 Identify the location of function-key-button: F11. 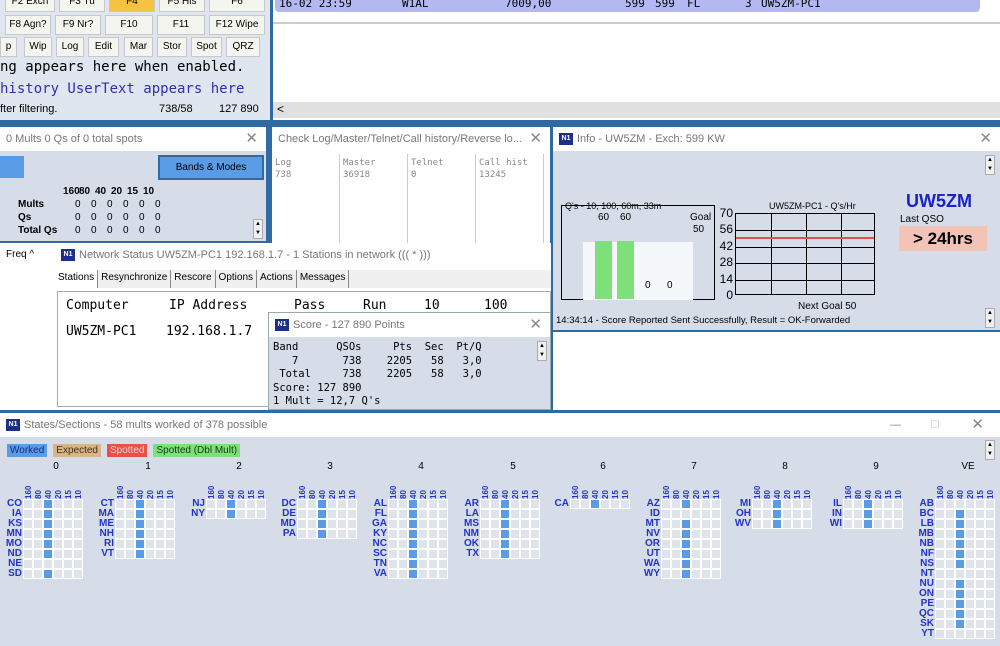
(181, 25).